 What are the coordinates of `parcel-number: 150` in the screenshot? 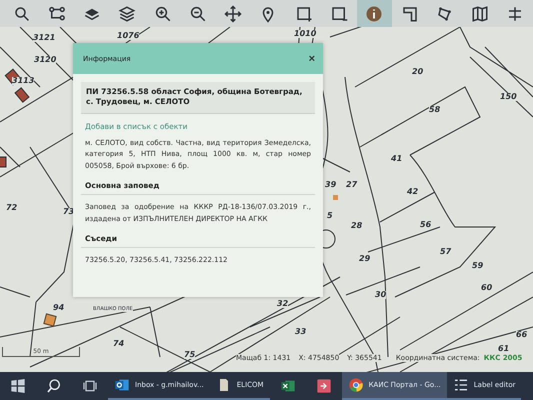 It's located at (508, 97).